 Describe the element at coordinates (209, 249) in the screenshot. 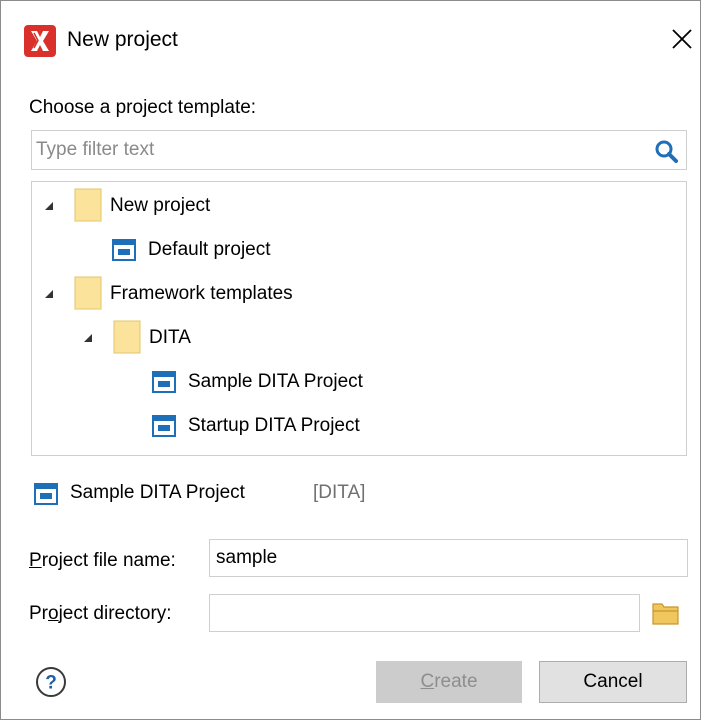

I see `tree-item-label: Default project` at that location.